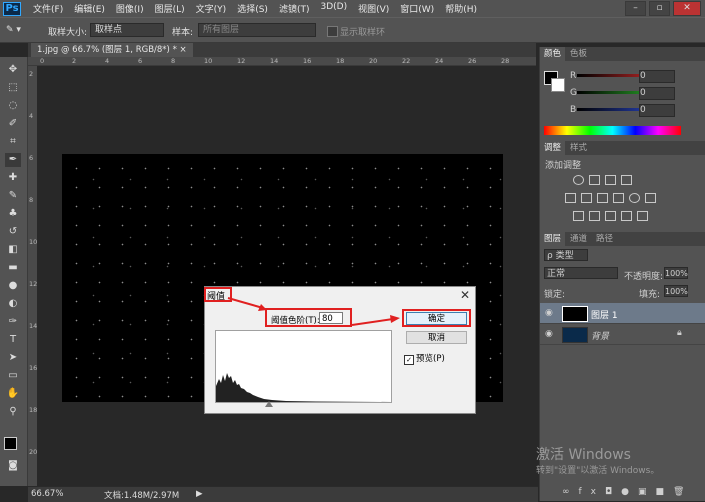  I want to click on color-spectrum-bar, so click(612, 130).